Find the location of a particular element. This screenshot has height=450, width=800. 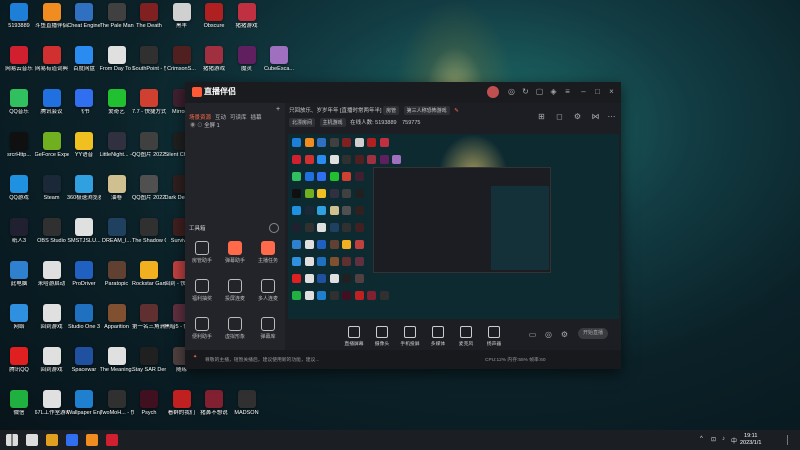

left-tab: 互动 is located at coordinates (220, 117).